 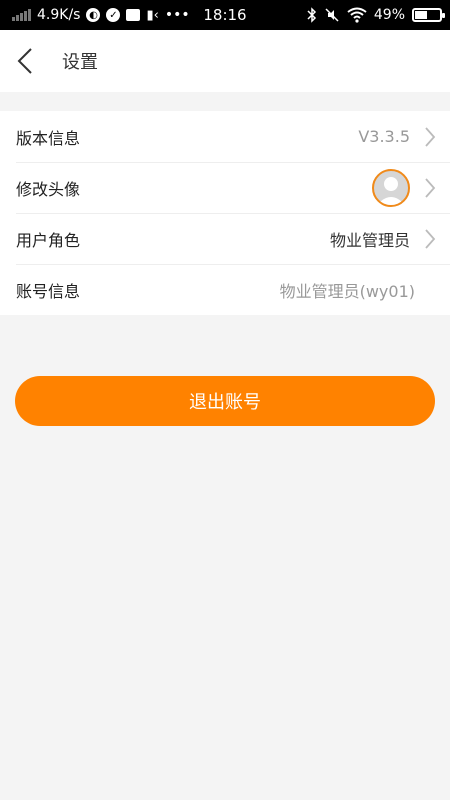 I want to click on page-title: 设置, so click(x=80, y=62).